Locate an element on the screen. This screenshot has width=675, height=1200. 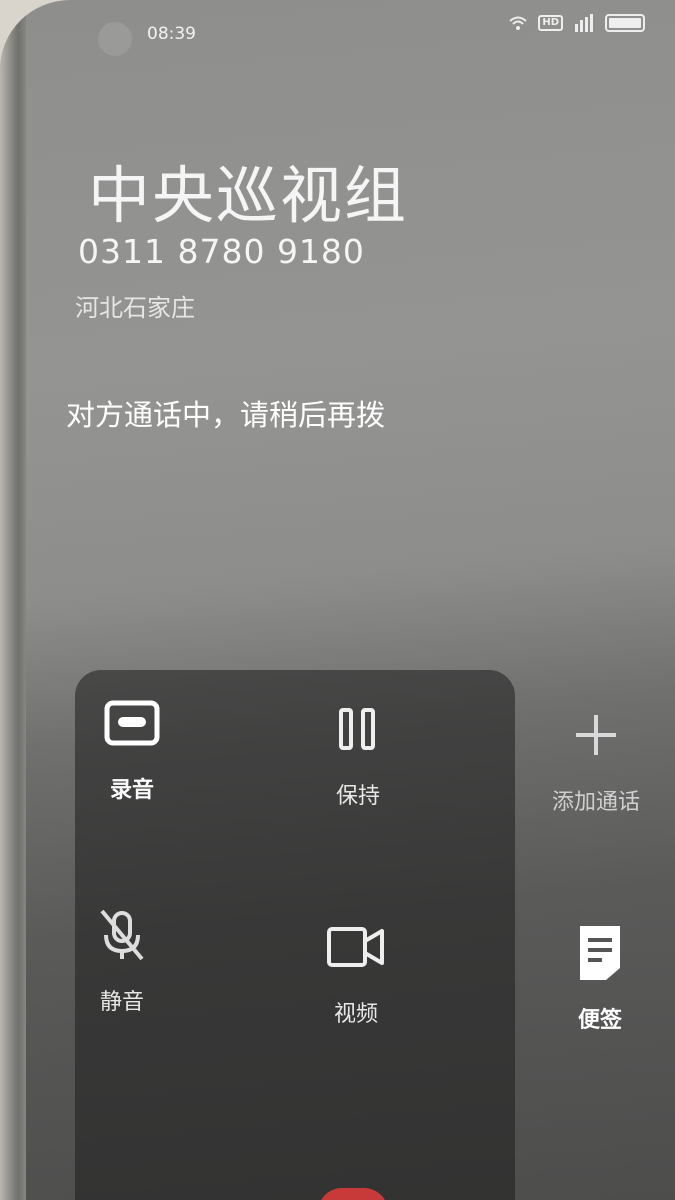
status-time: 08:39 is located at coordinates (171, 34).